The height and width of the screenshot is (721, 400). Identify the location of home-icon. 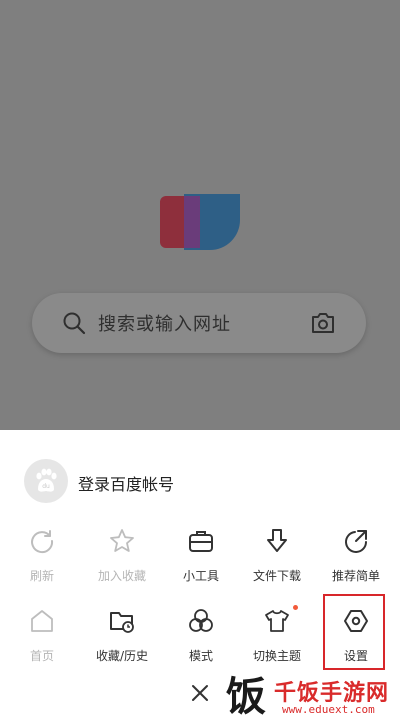
(42, 621).